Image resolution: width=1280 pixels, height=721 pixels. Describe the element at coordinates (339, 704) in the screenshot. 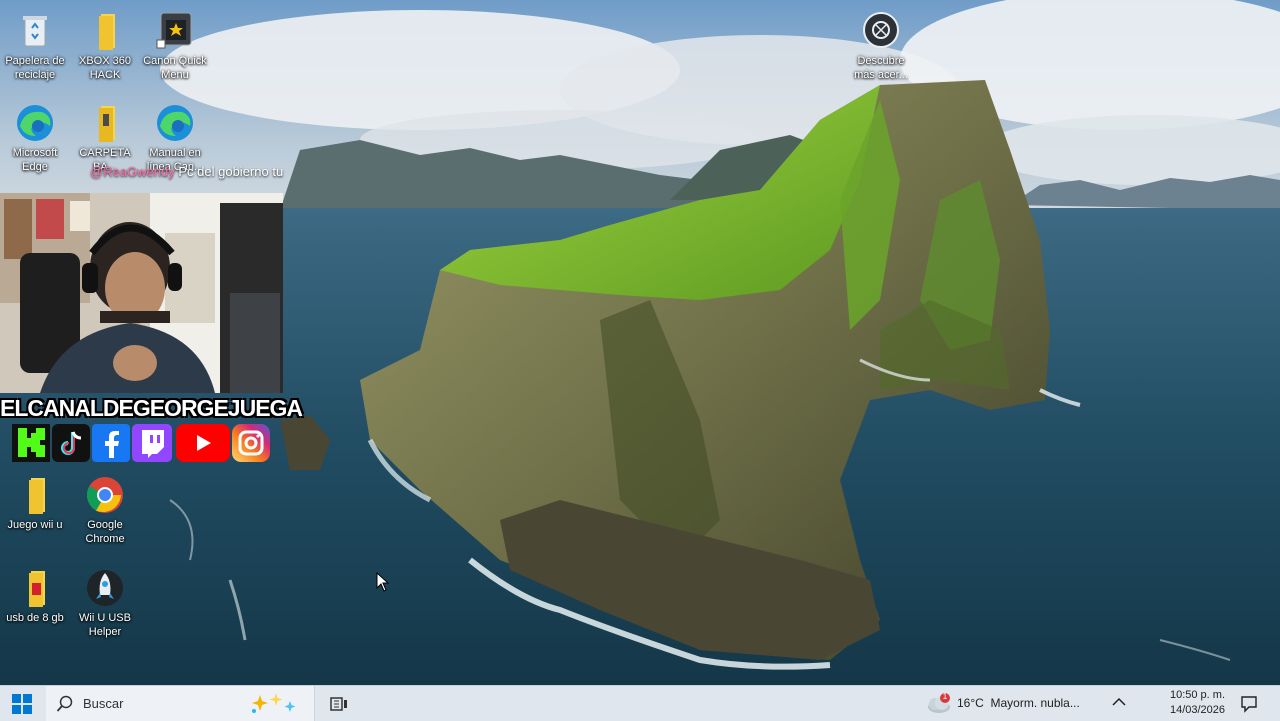

I see `task-view-icon` at that location.